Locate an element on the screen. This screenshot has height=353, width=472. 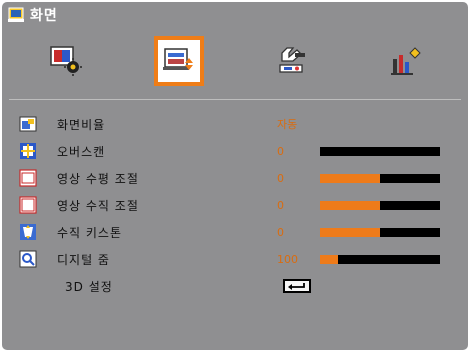
v-image-shift-label: 영상 수직 조절 is located at coordinates (98, 205).